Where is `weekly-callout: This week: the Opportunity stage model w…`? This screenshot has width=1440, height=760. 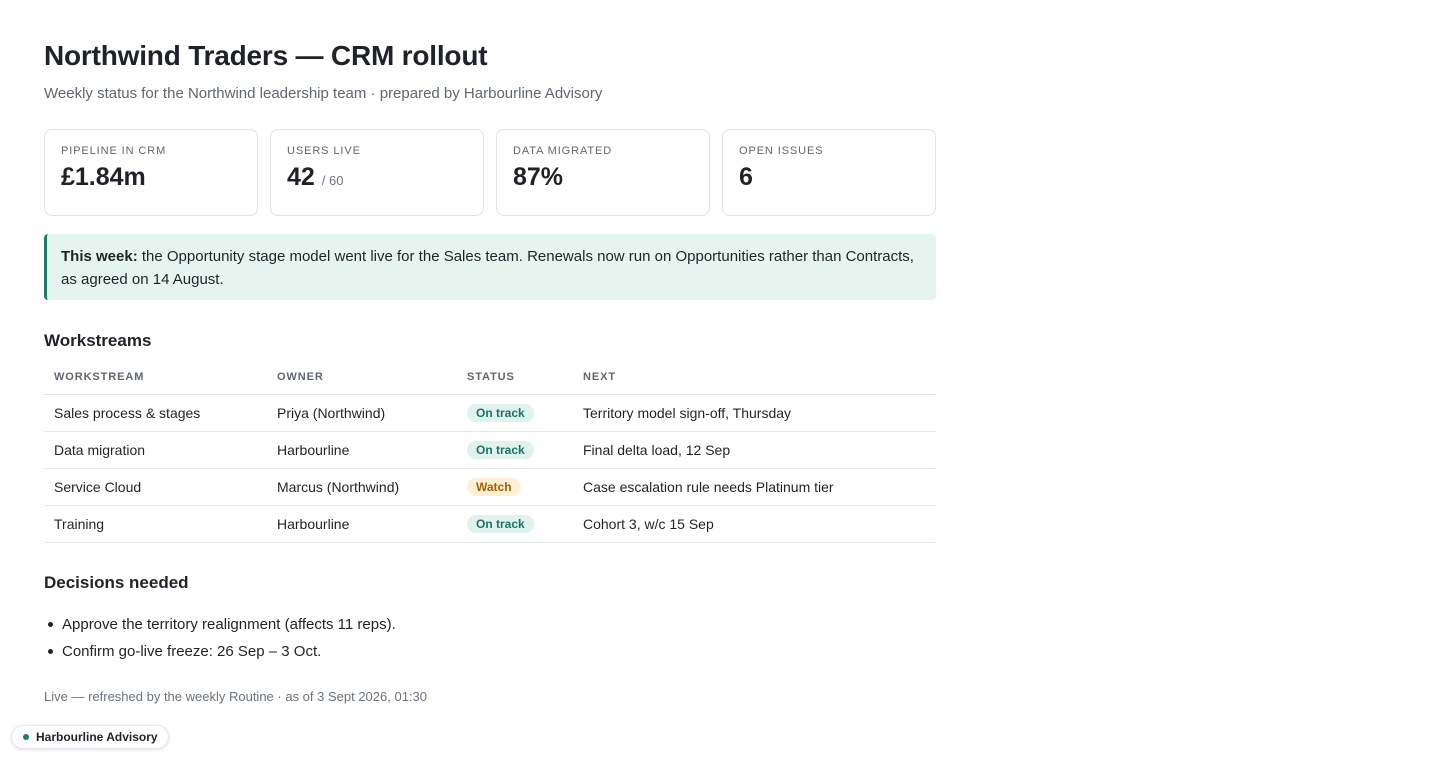
weekly-callout: This week: the Opportunity stage model w… is located at coordinates (490, 267).